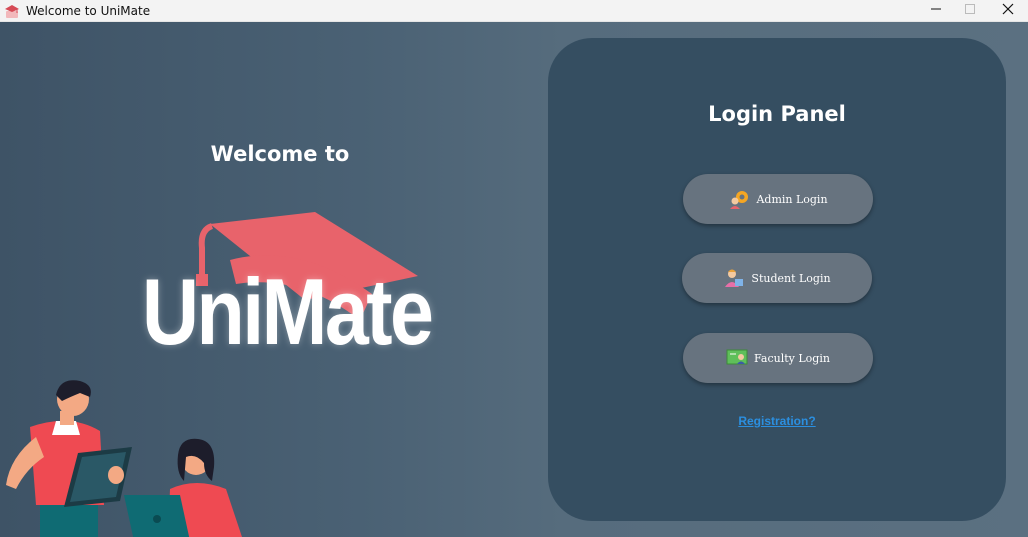 This screenshot has width=1028, height=537. What do you see at coordinates (791, 278) in the screenshot?
I see `student-login-label: Student Login` at bounding box center [791, 278].